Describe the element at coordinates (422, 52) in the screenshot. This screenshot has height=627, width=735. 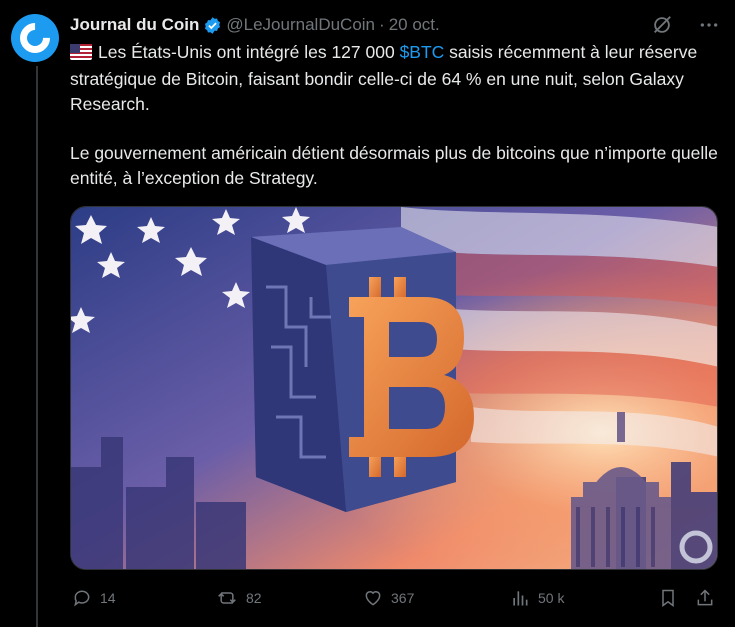
I see `cashtag-link: $BTC` at that location.